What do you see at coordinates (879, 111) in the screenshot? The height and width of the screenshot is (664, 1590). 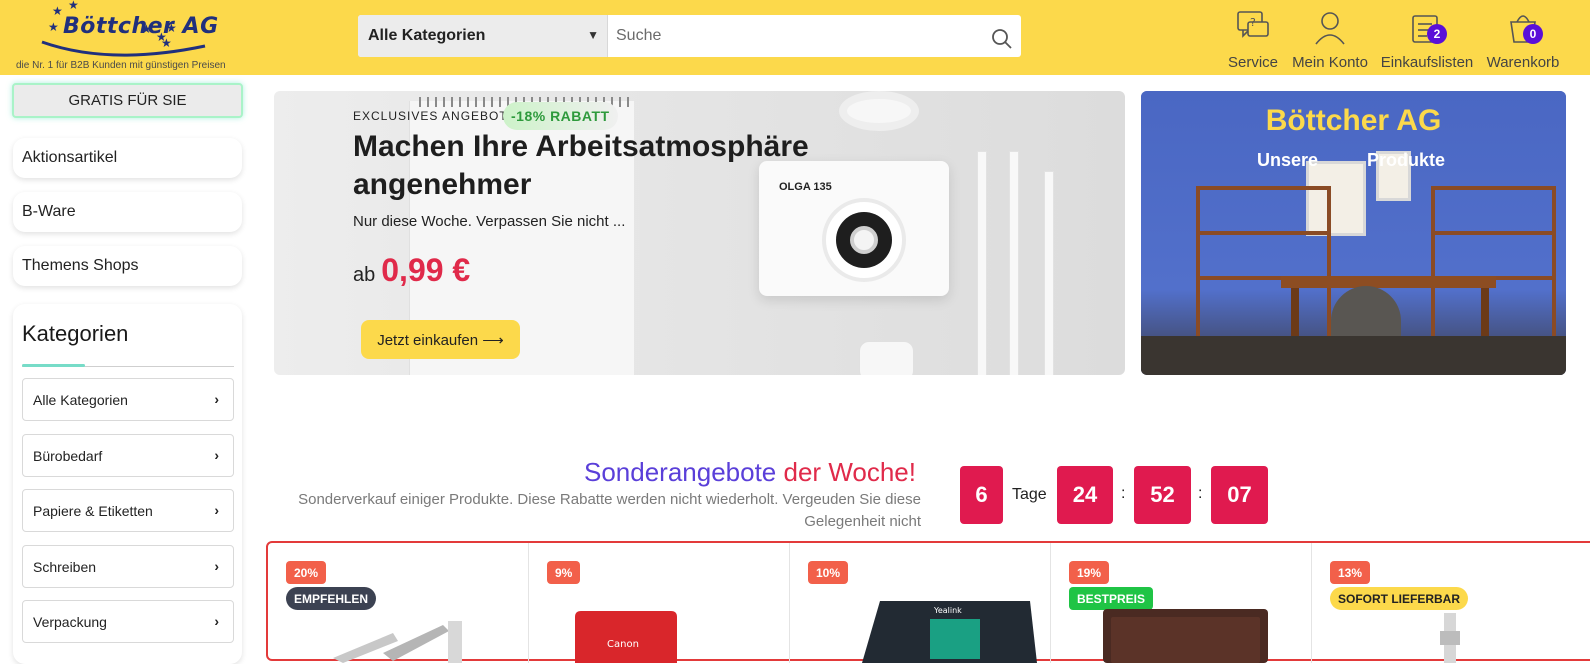 I see `tape-image` at bounding box center [879, 111].